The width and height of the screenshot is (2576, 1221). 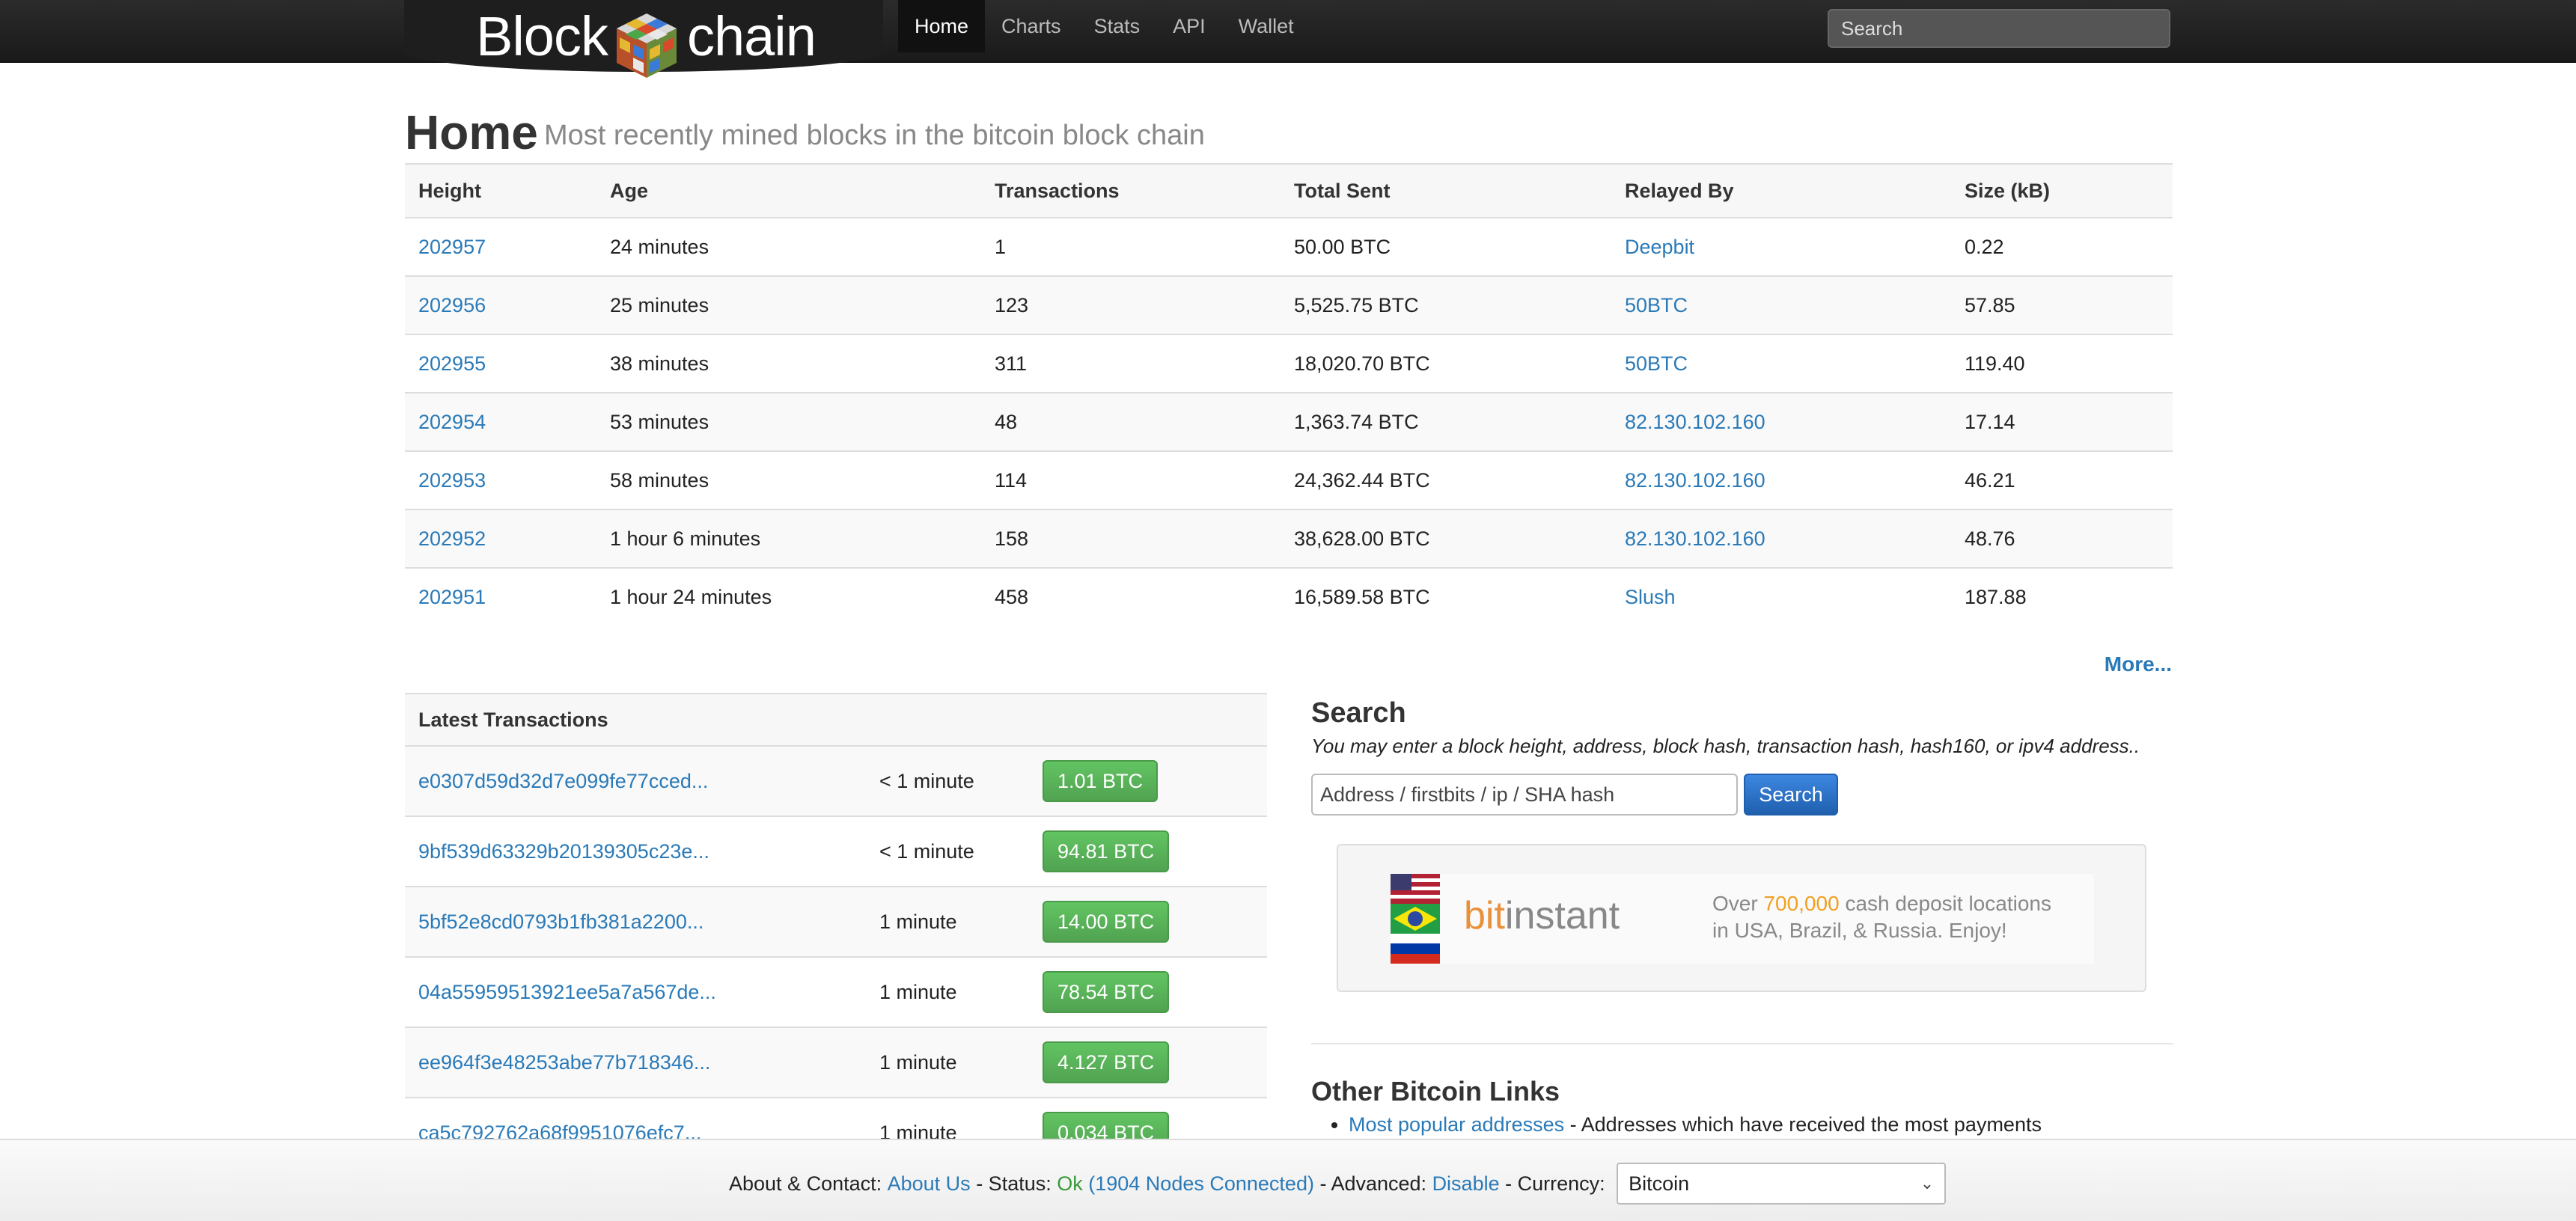 I want to click on block-total-sent: 50.00 BTC, so click(x=1446, y=247).